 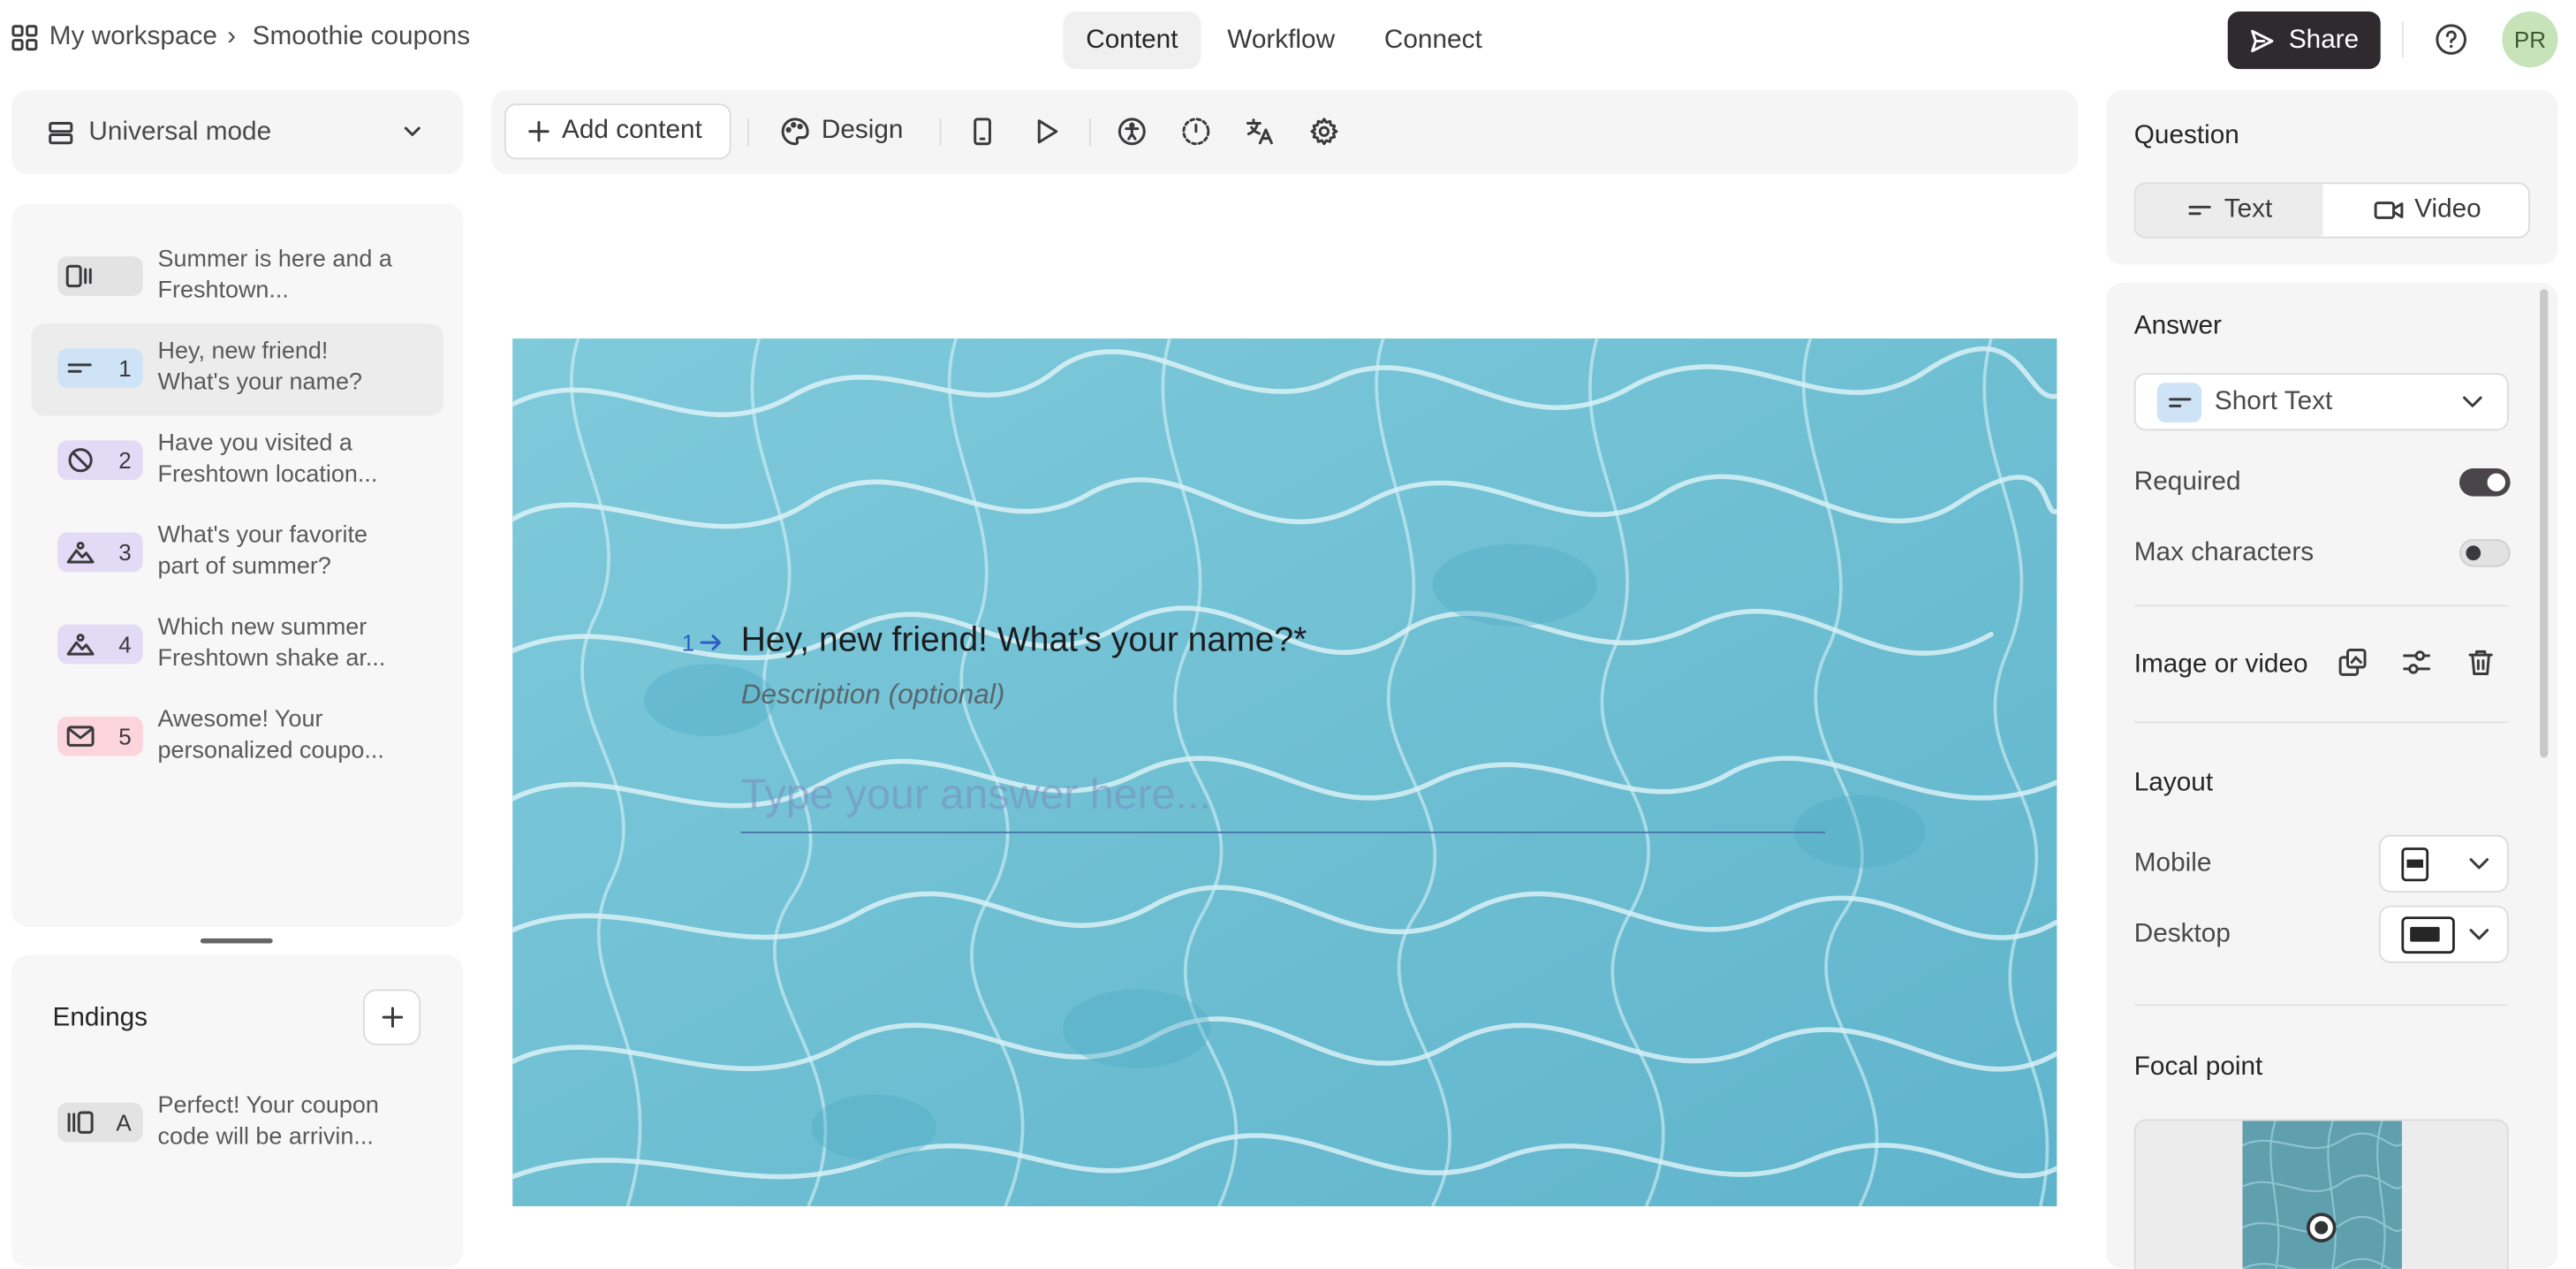 What do you see at coordinates (2481, 662) in the screenshot?
I see `trash-icon` at bounding box center [2481, 662].